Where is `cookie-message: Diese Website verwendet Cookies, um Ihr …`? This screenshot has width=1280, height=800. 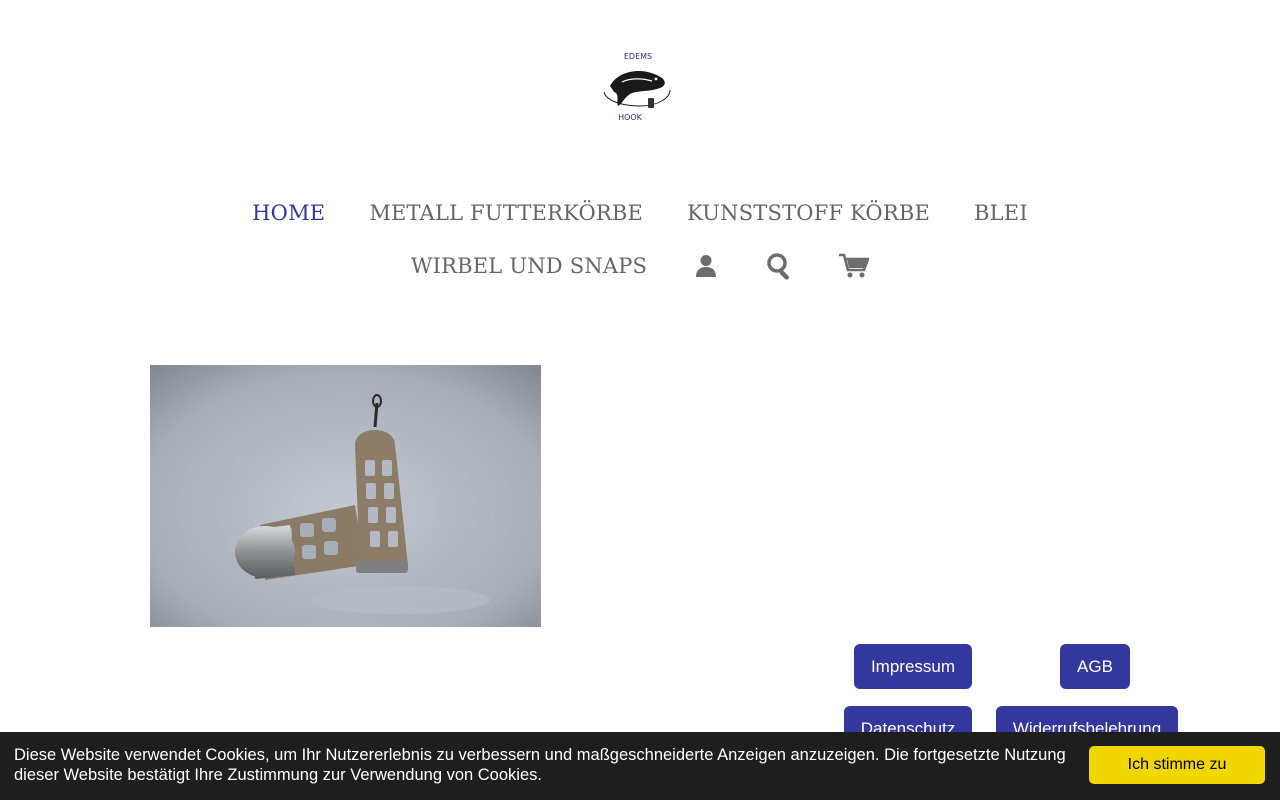
cookie-message: Diese Website verwendet Cookies, um Ihr … is located at coordinates (540, 765).